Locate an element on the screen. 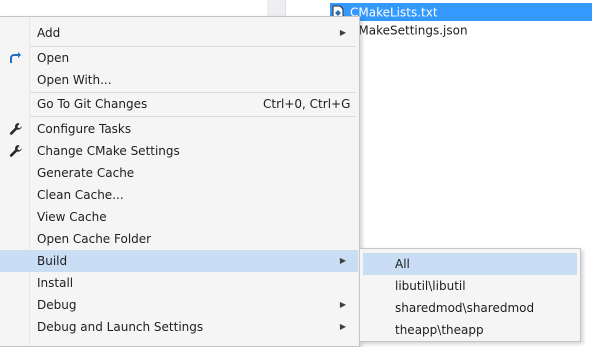 The width and height of the screenshot is (592, 347). menu-item-label: View Cache is located at coordinates (72, 217).